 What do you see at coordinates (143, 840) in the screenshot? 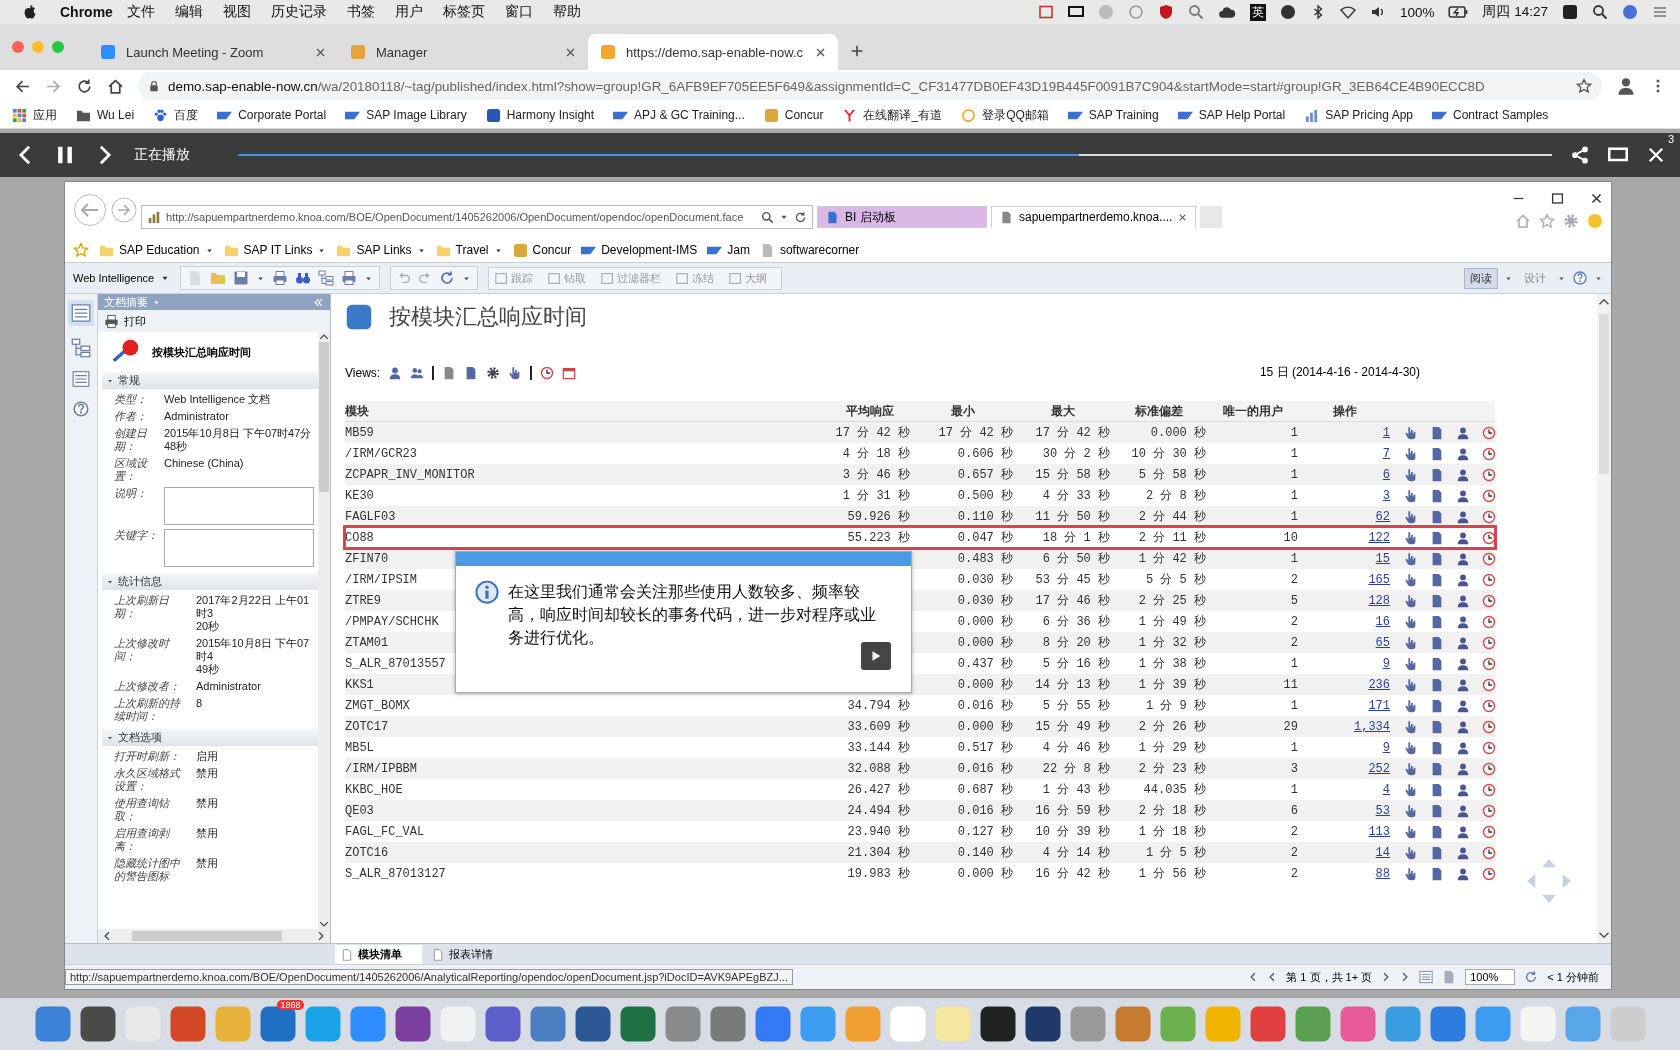
I see `property-label: 启用查询剥离：` at bounding box center [143, 840].